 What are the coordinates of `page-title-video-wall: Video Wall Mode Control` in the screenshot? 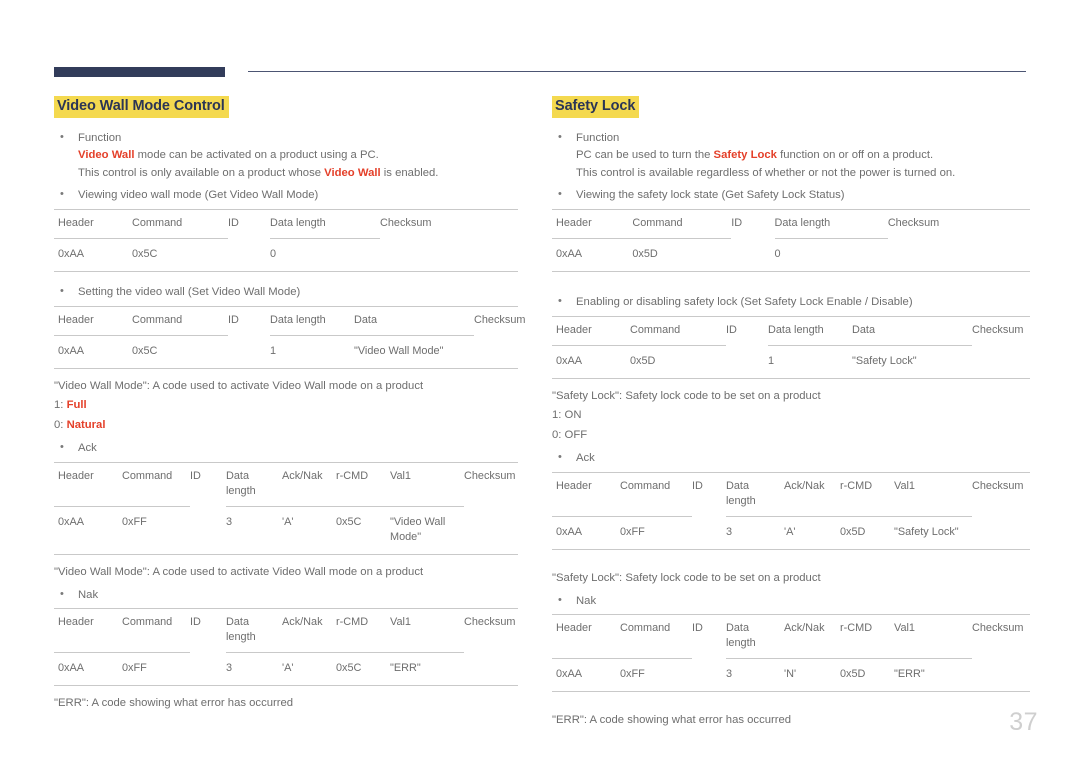 It's located at (141, 107).